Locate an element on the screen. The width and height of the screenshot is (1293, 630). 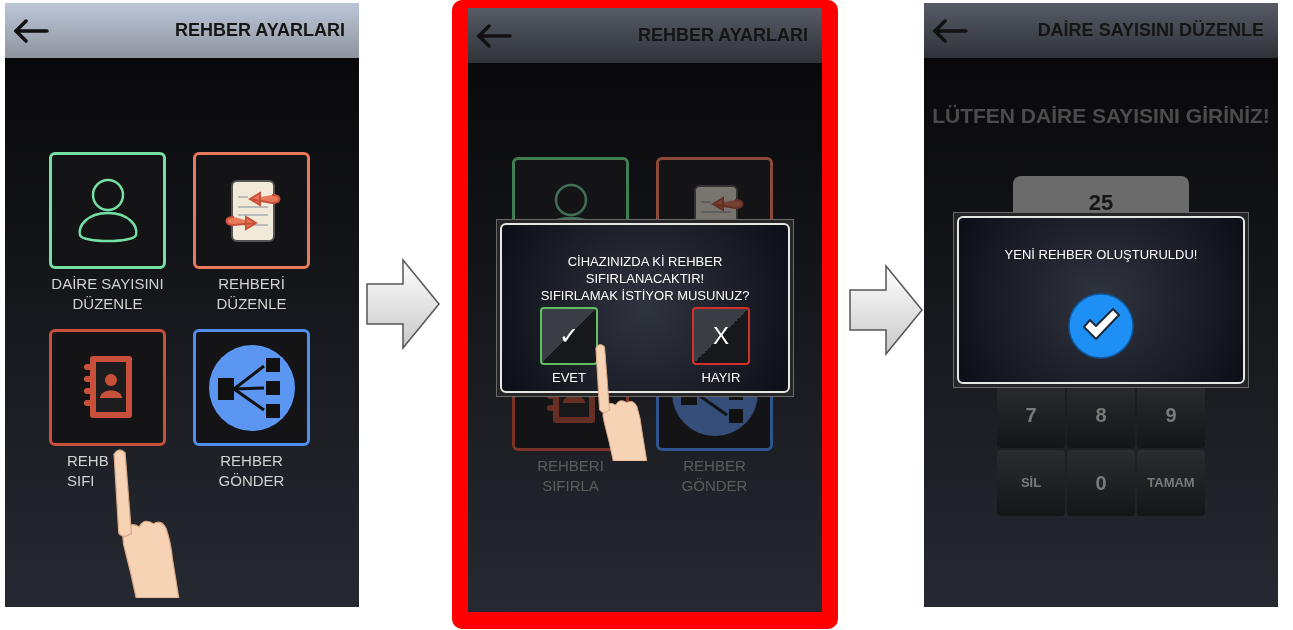
tile-label: REHBERİ DÜZENLE is located at coordinates (251, 294).